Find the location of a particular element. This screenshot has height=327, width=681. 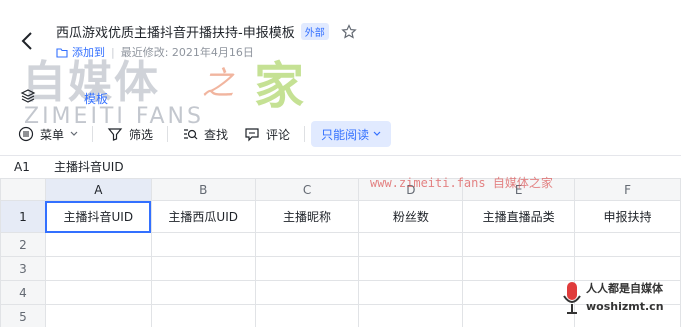

cell-c1: 主播昵称 is located at coordinates (307, 216).